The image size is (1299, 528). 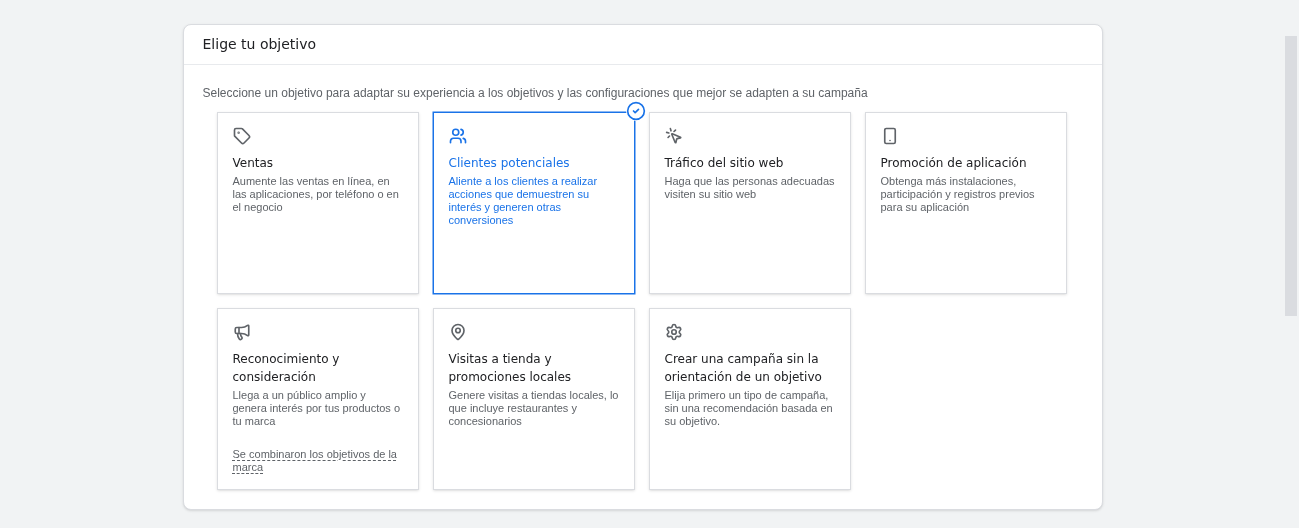 What do you see at coordinates (509, 163) in the screenshot?
I see `objective-title: Clientes potenciales` at bounding box center [509, 163].